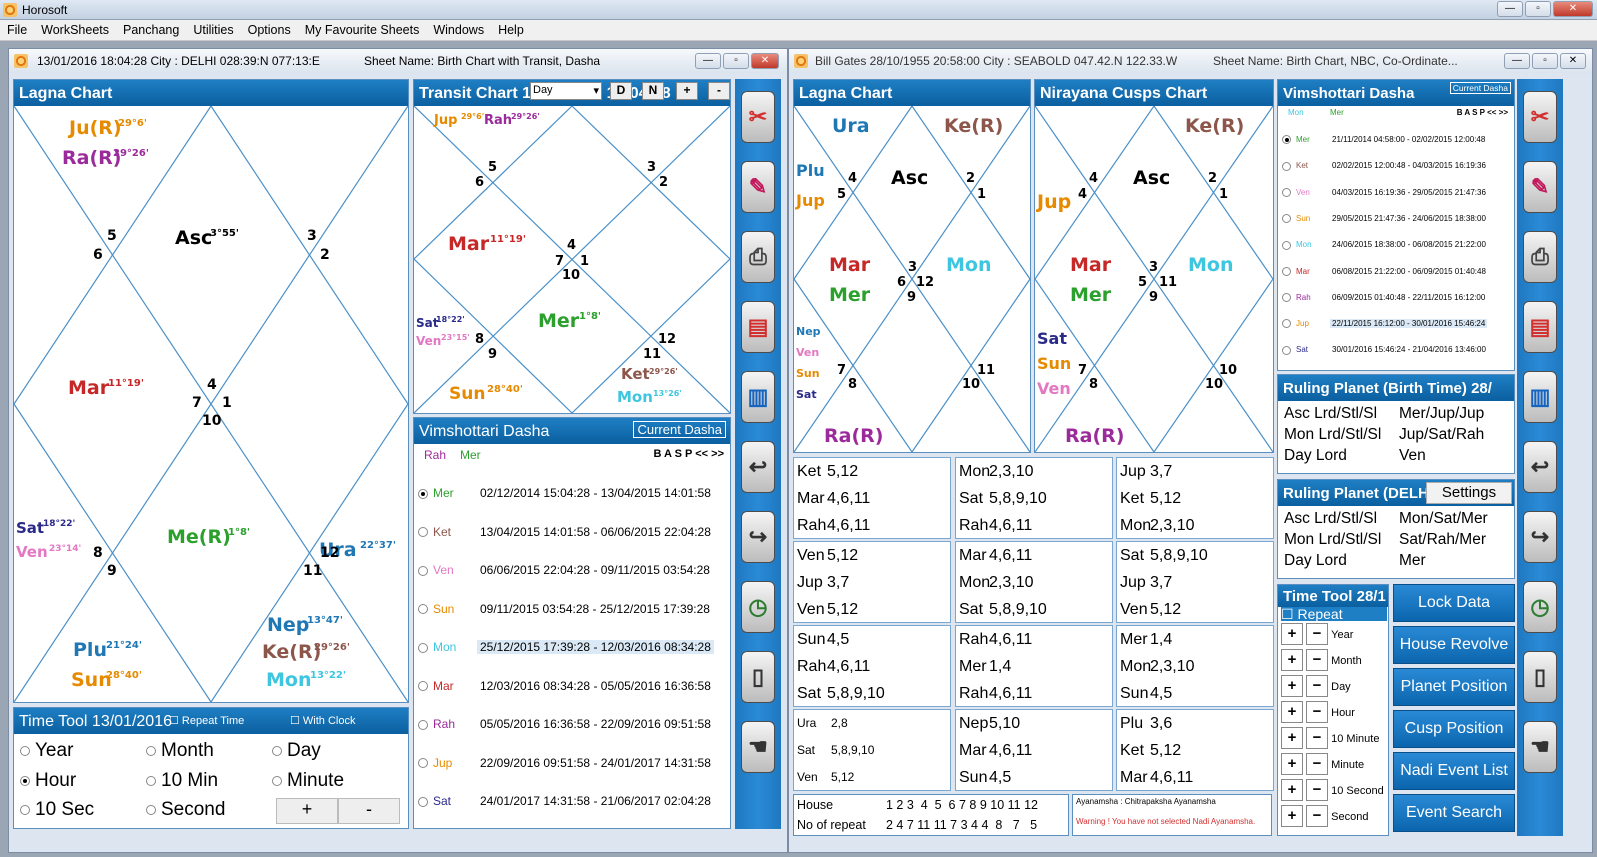 This screenshot has width=1597, height=857. What do you see at coordinates (1538, 9) in the screenshot?
I see `maximize-button: ▫` at bounding box center [1538, 9].